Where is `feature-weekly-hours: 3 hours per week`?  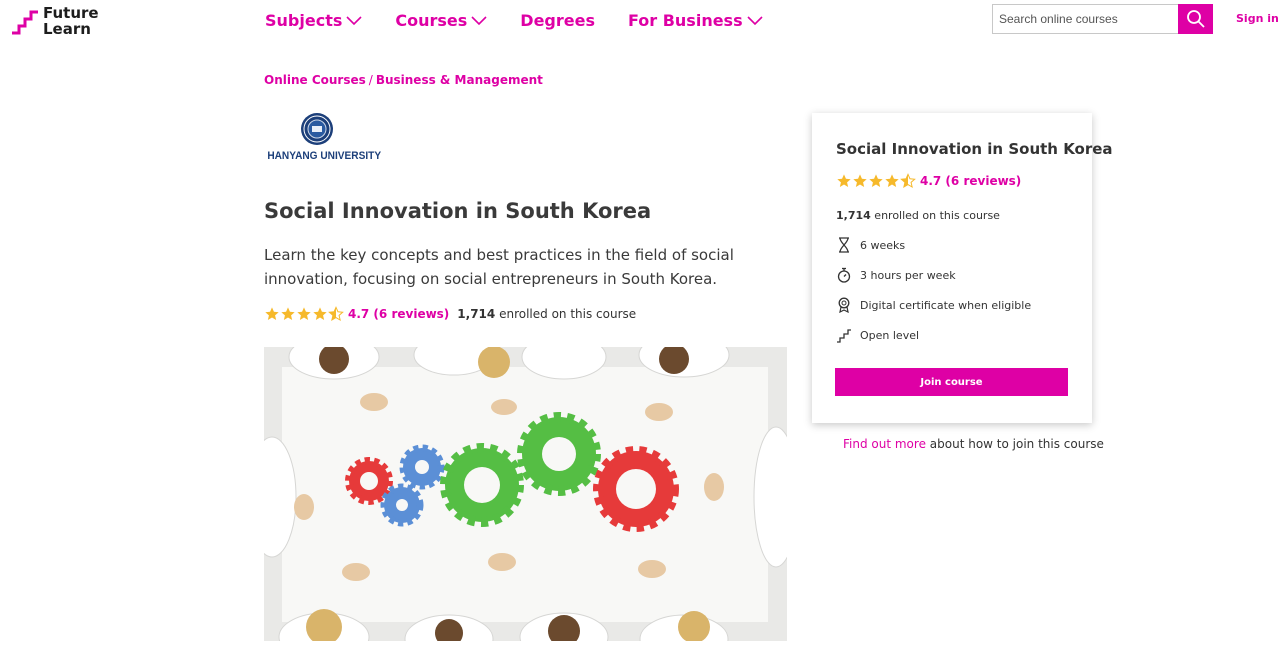
feature-weekly-hours: 3 hours per week is located at coordinates (896, 275).